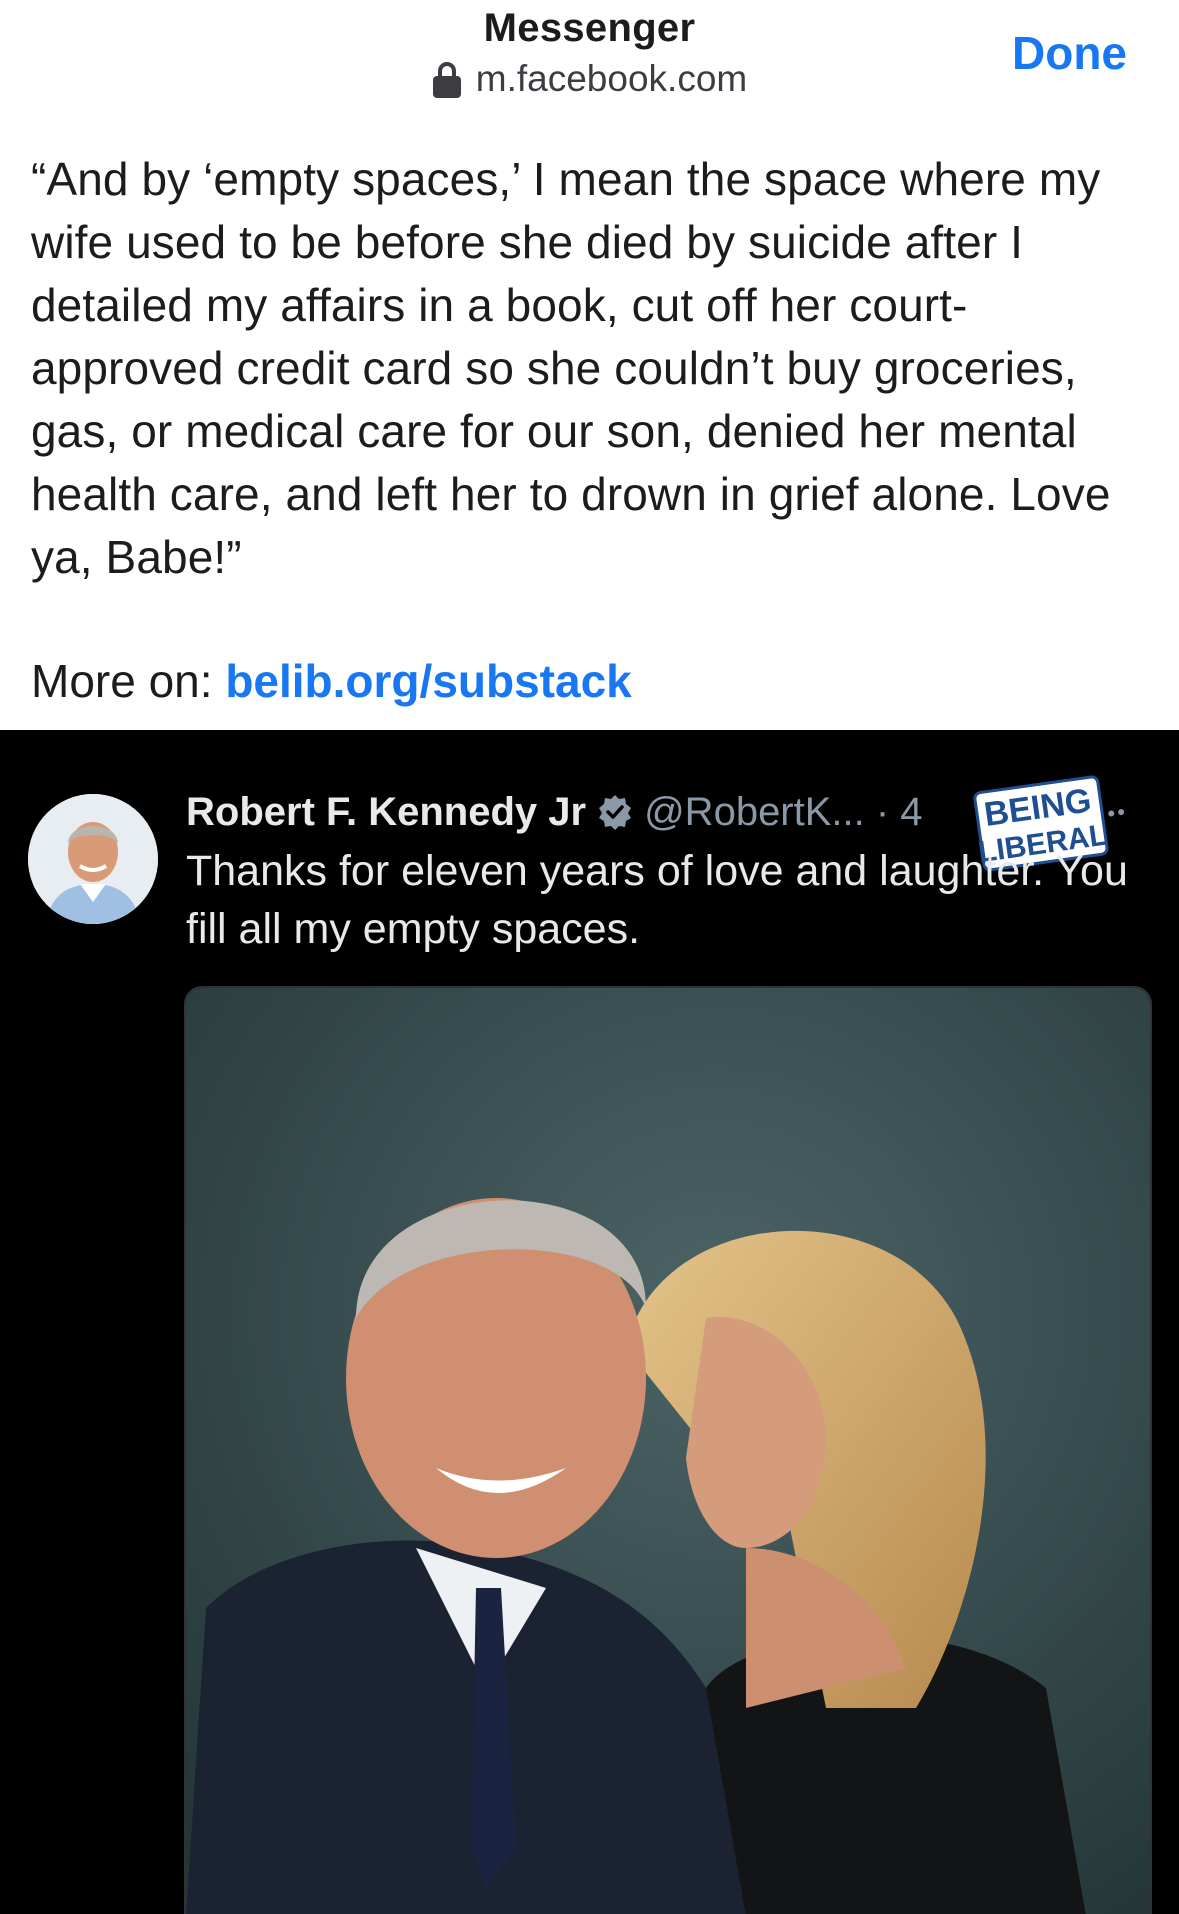 This screenshot has height=1914, width=1179. Describe the element at coordinates (783, 811) in the screenshot. I see `handle-and-time: @RobertK... · 4` at that location.